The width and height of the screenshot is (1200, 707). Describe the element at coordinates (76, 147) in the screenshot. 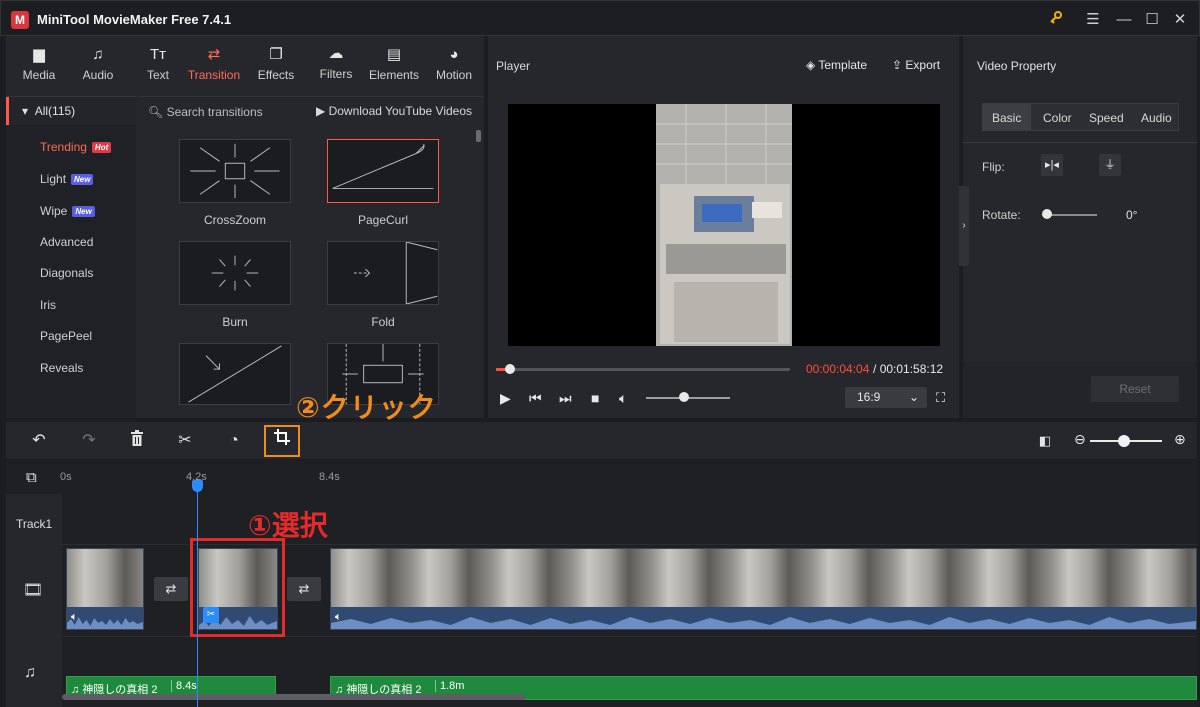

I see `category-trending: Trending Hot` at that location.